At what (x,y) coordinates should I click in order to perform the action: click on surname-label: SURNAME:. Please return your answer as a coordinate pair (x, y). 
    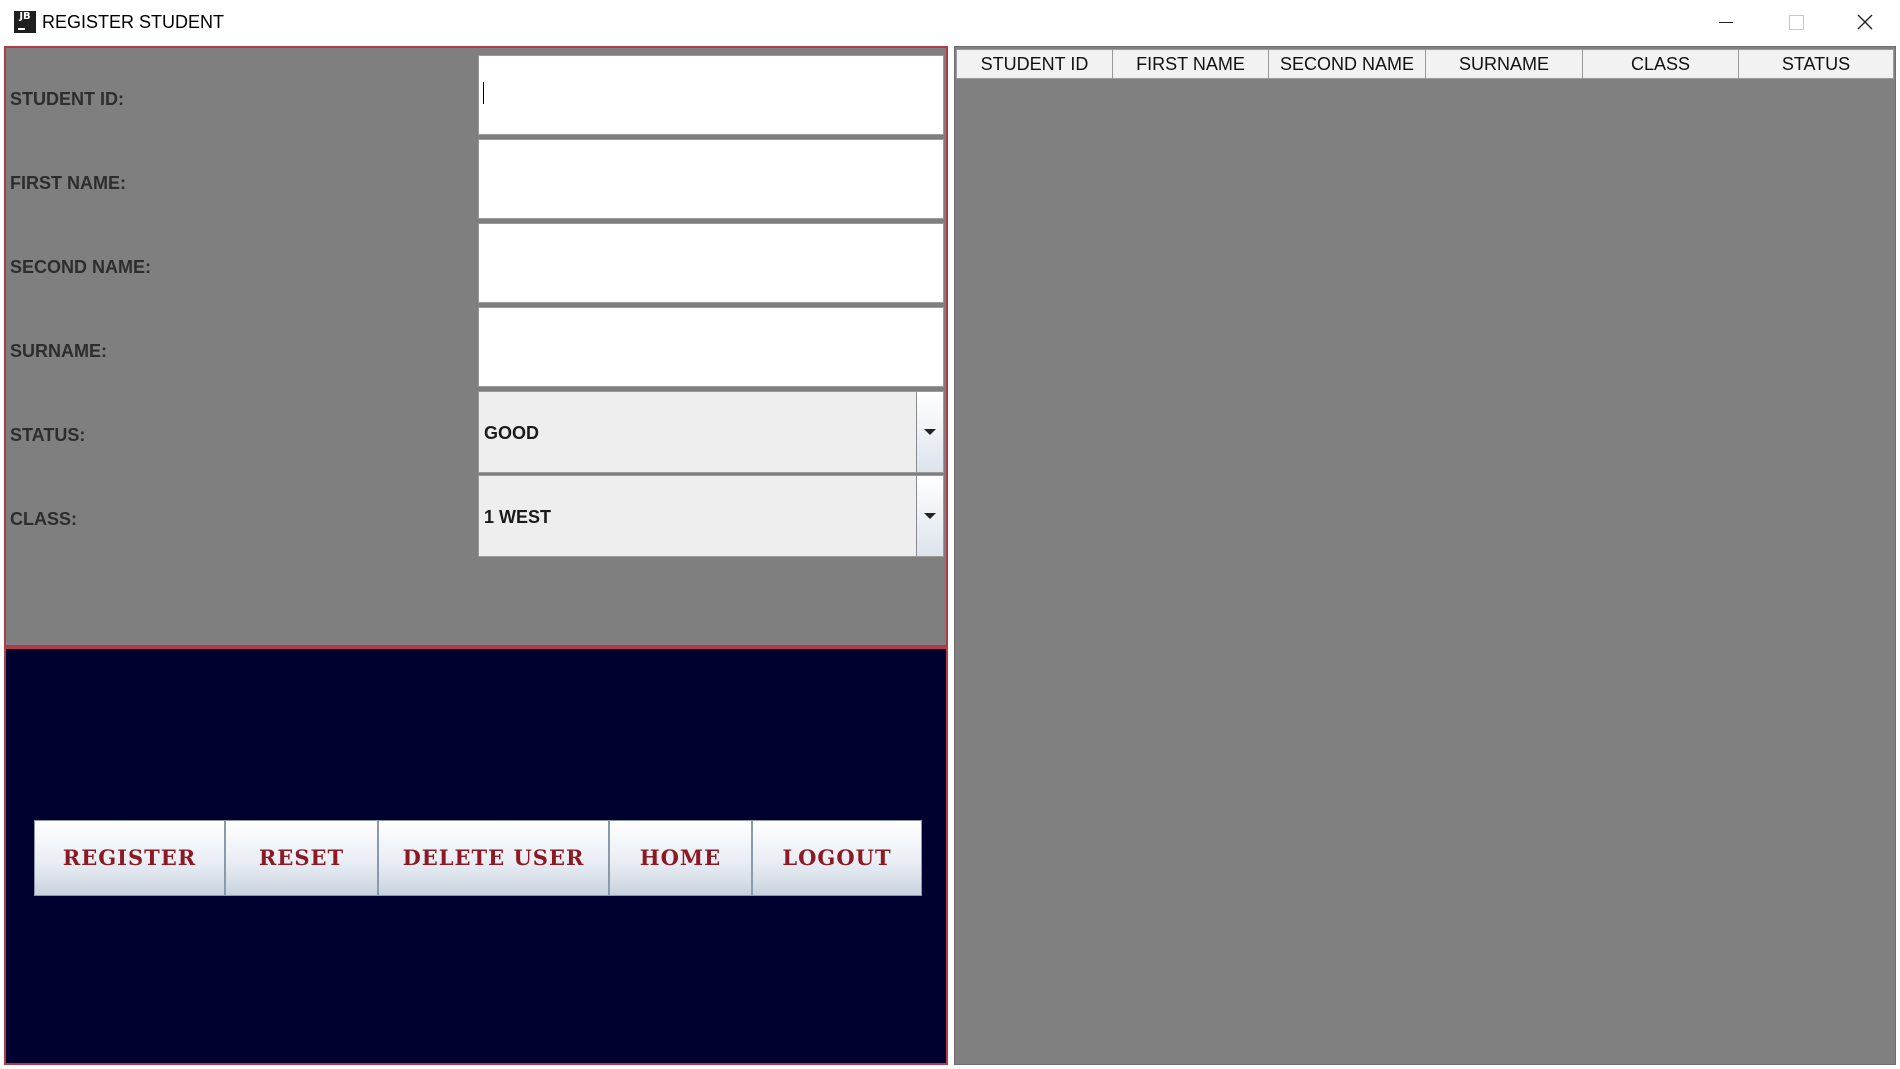
    Looking at the image, I should click on (58, 351).